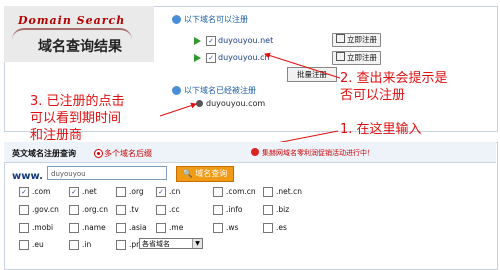 This screenshot has width=500, height=270. Describe the element at coordinates (95, 209) in the screenshot. I see `ext-label-org-cn: .org.cn` at that location.